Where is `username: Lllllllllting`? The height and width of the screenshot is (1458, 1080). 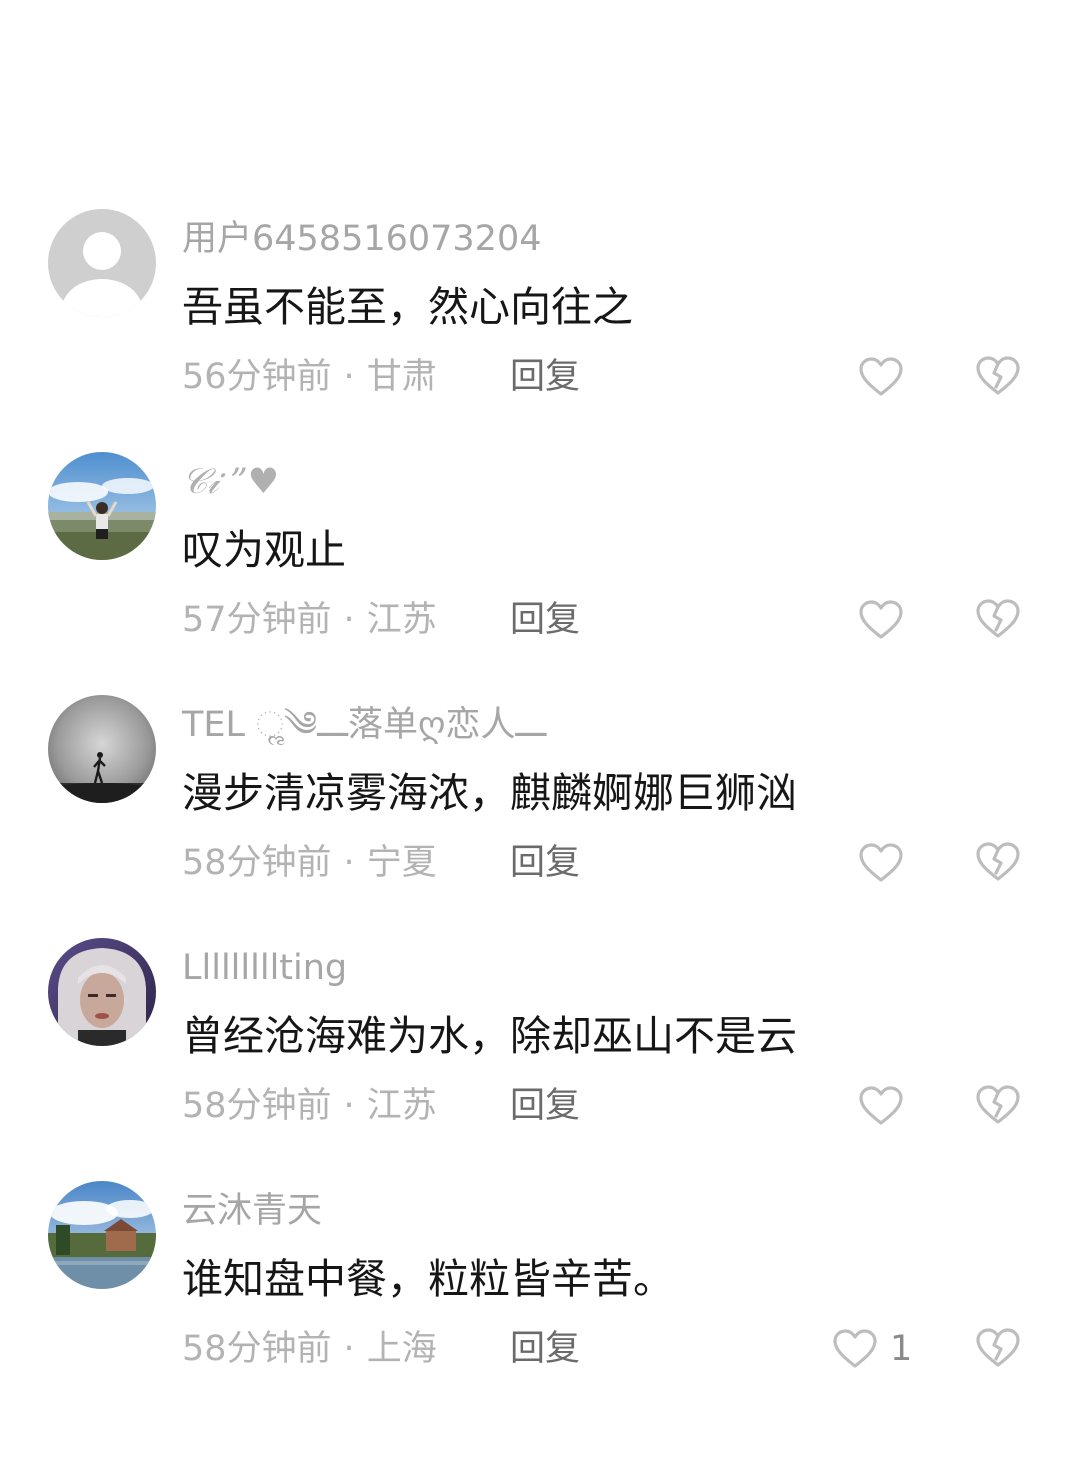
username: Lllllllllting is located at coordinates (264, 968).